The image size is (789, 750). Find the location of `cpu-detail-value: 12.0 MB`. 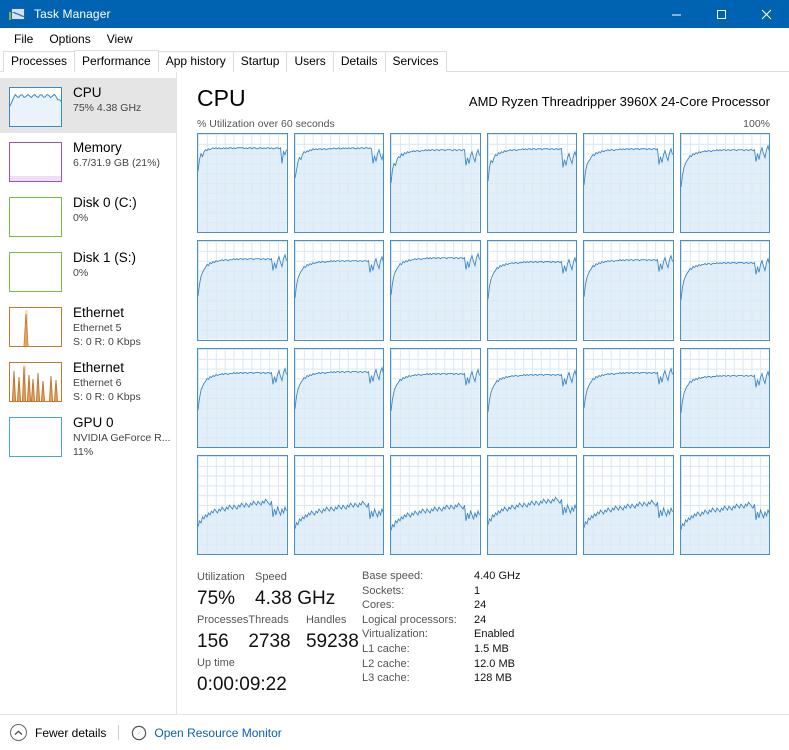

cpu-detail-value: 12.0 MB is located at coordinates (494, 663).